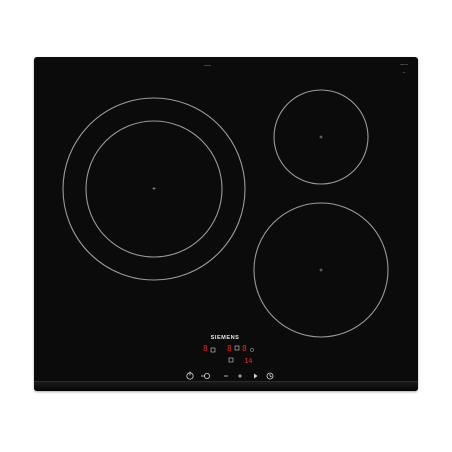 This screenshot has width=452, height=452. Describe the element at coordinates (205, 348) in the screenshot. I see `display-digit-zone-1: 8` at that location.